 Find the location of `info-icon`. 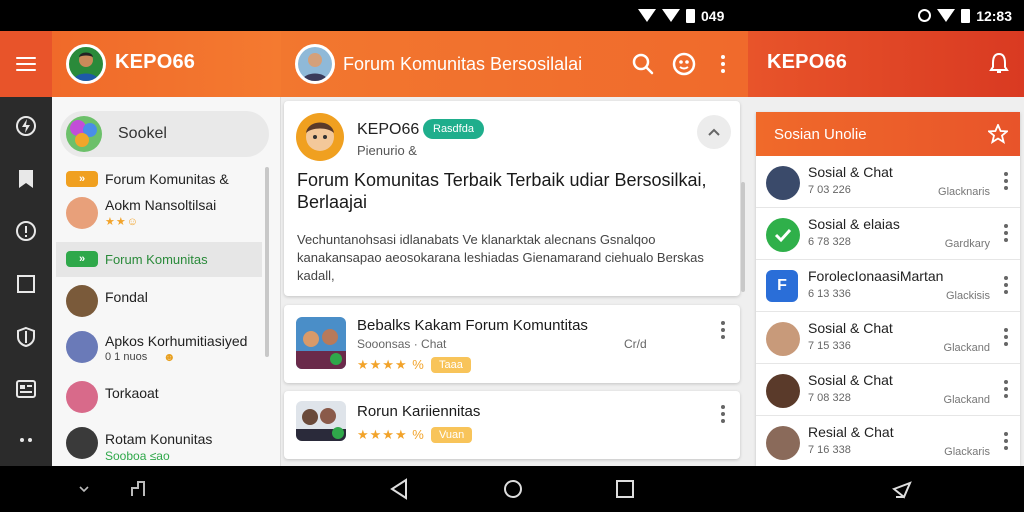

info-icon is located at coordinates (26, 231).